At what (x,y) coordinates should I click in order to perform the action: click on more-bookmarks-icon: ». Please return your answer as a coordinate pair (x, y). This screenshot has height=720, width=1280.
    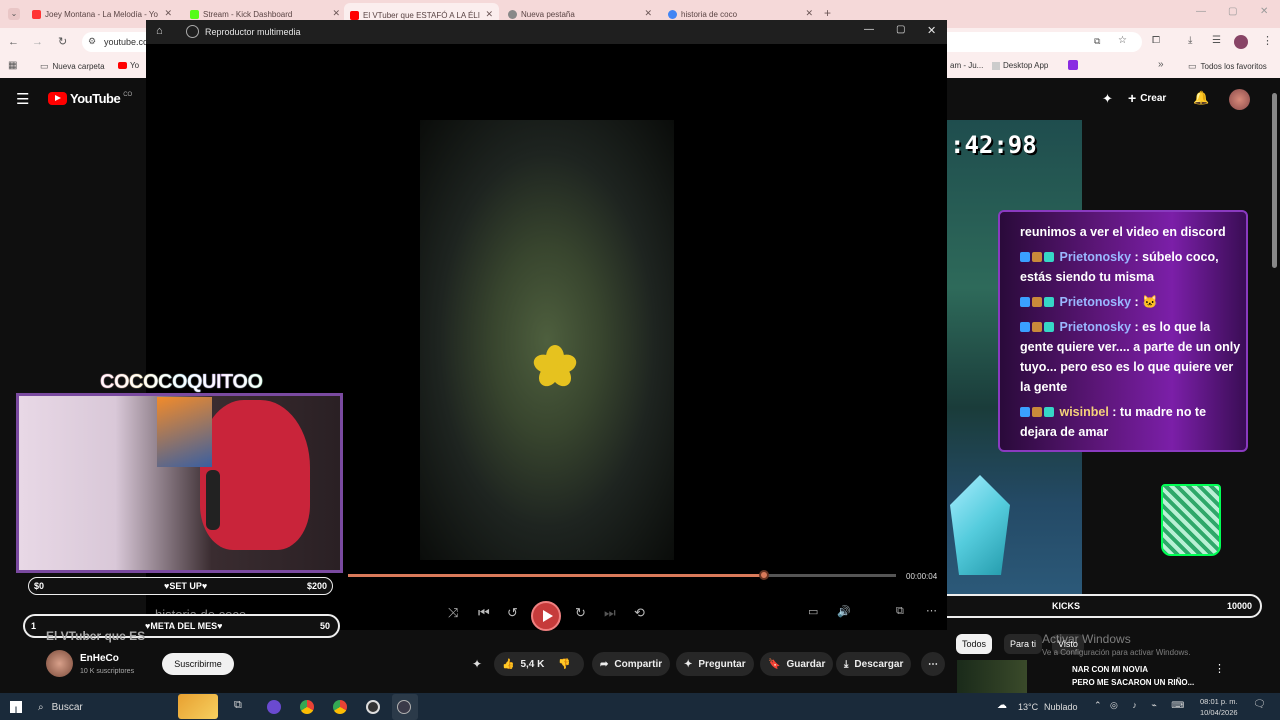
    Looking at the image, I should click on (1161, 64).